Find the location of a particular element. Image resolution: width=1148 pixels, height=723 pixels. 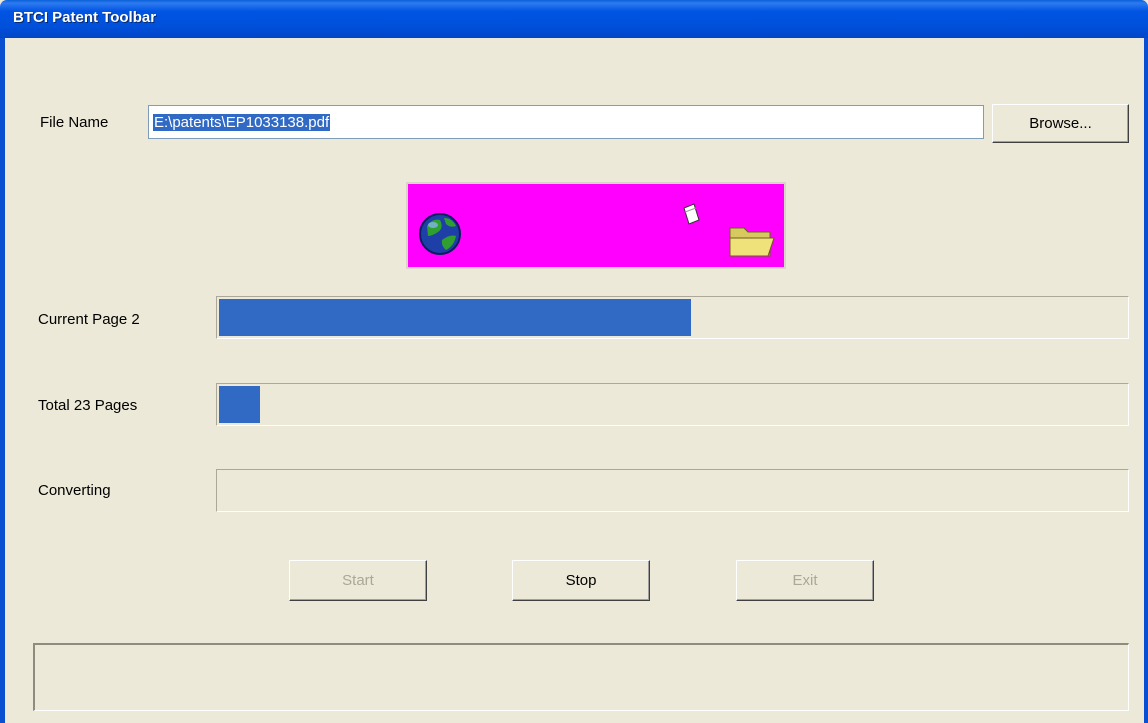

total-pages-progress is located at coordinates (672, 404).